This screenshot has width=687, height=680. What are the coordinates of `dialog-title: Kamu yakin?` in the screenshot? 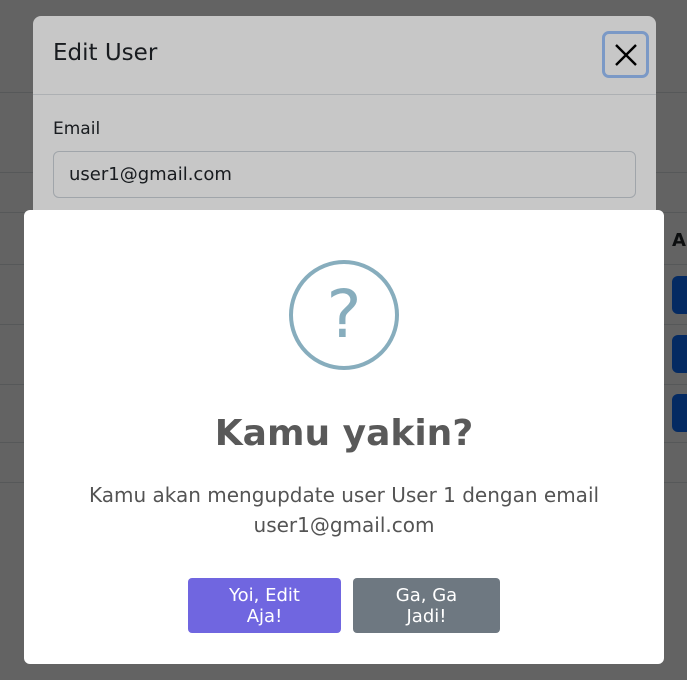 It's located at (344, 433).